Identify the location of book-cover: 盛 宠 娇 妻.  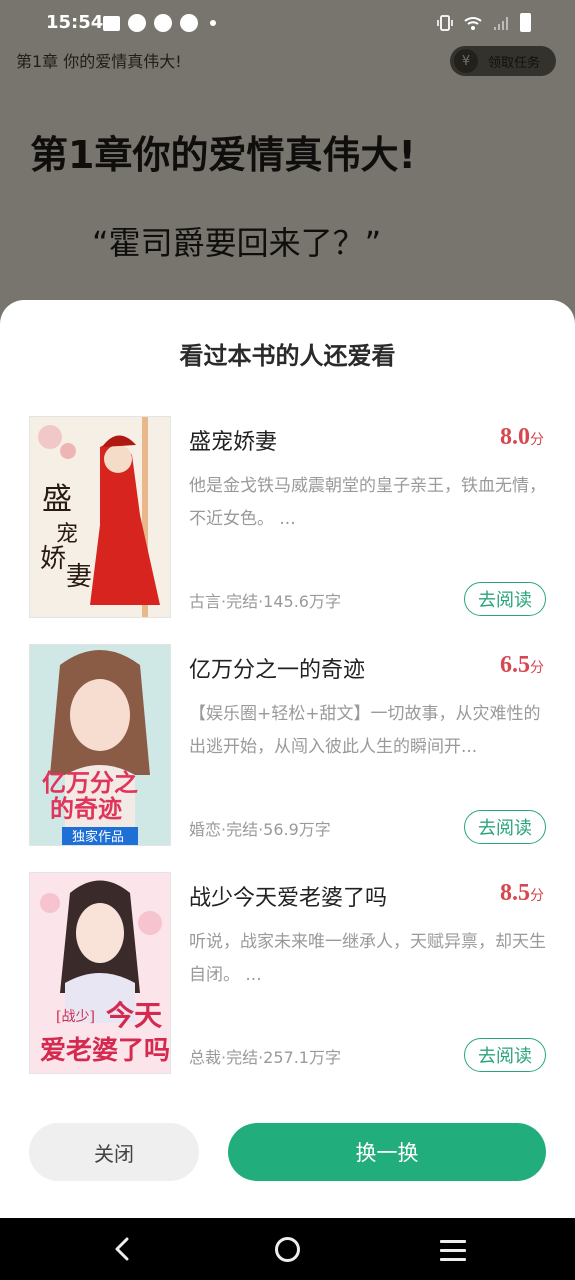
(100, 517).